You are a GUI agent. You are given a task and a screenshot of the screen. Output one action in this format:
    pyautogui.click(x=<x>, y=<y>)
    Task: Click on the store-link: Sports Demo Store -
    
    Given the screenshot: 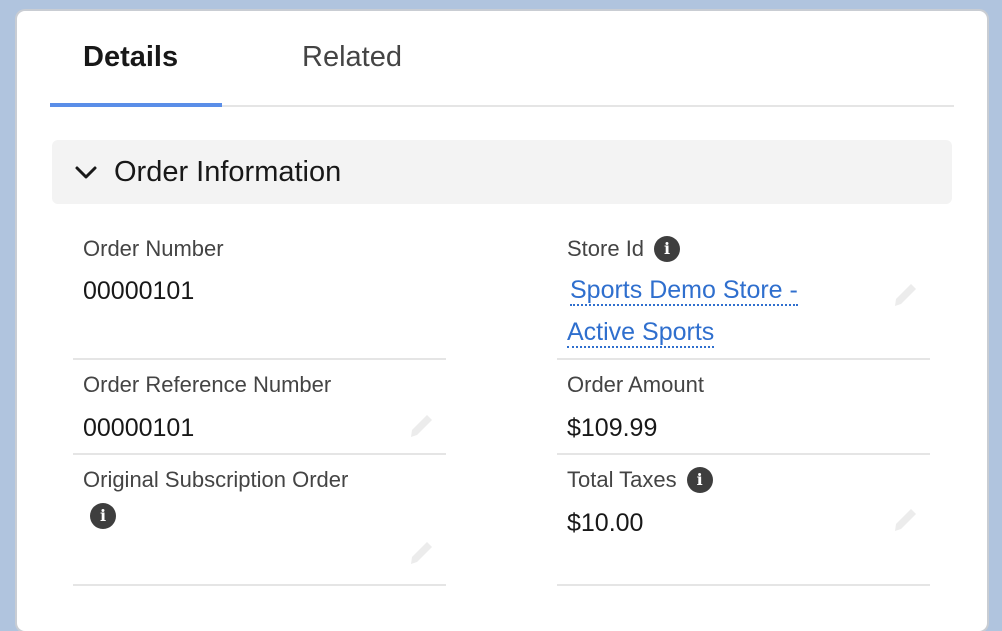 What is the action you would take?
    pyautogui.click(x=684, y=291)
    